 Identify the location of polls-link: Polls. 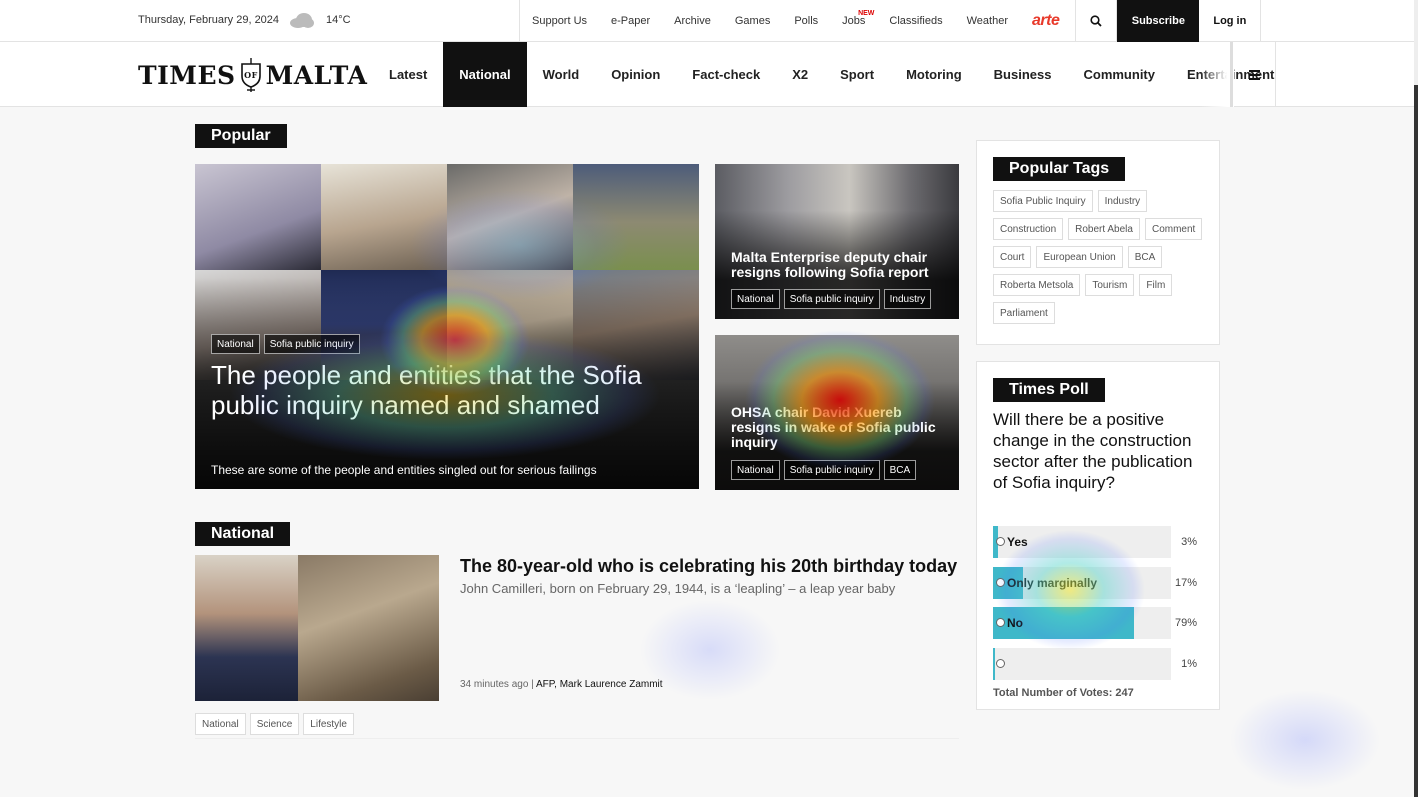
(806, 21).